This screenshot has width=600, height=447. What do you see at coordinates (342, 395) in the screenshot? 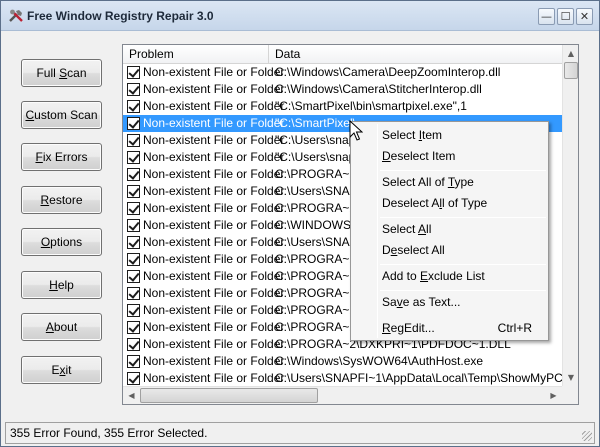
I see `horizontal-scrollbar: ◀ ▶` at bounding box center [342, 395].